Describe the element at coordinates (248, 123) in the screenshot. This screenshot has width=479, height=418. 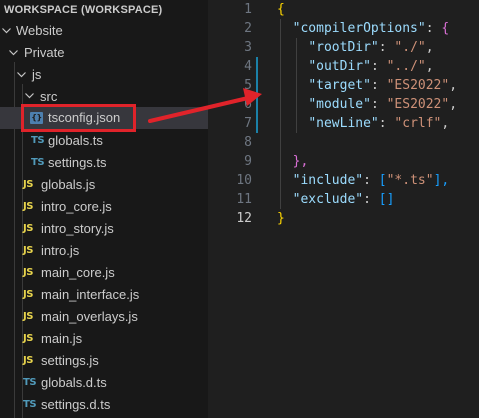
I see `line-number: 7` at that location.